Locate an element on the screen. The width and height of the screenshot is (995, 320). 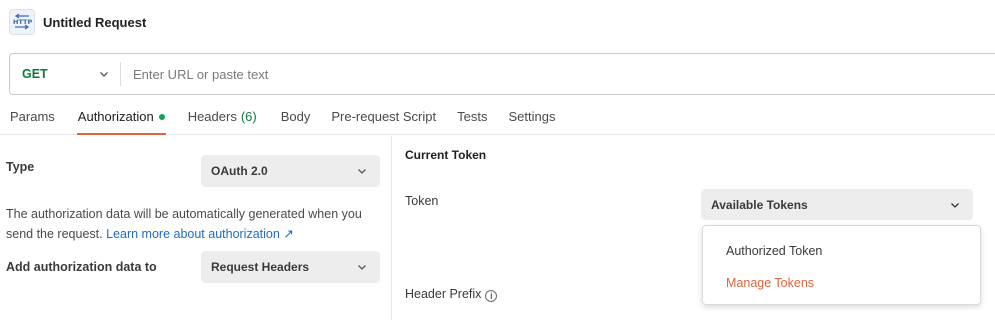
tab-label: Pre-request Script is located at coordinates (384, 116).